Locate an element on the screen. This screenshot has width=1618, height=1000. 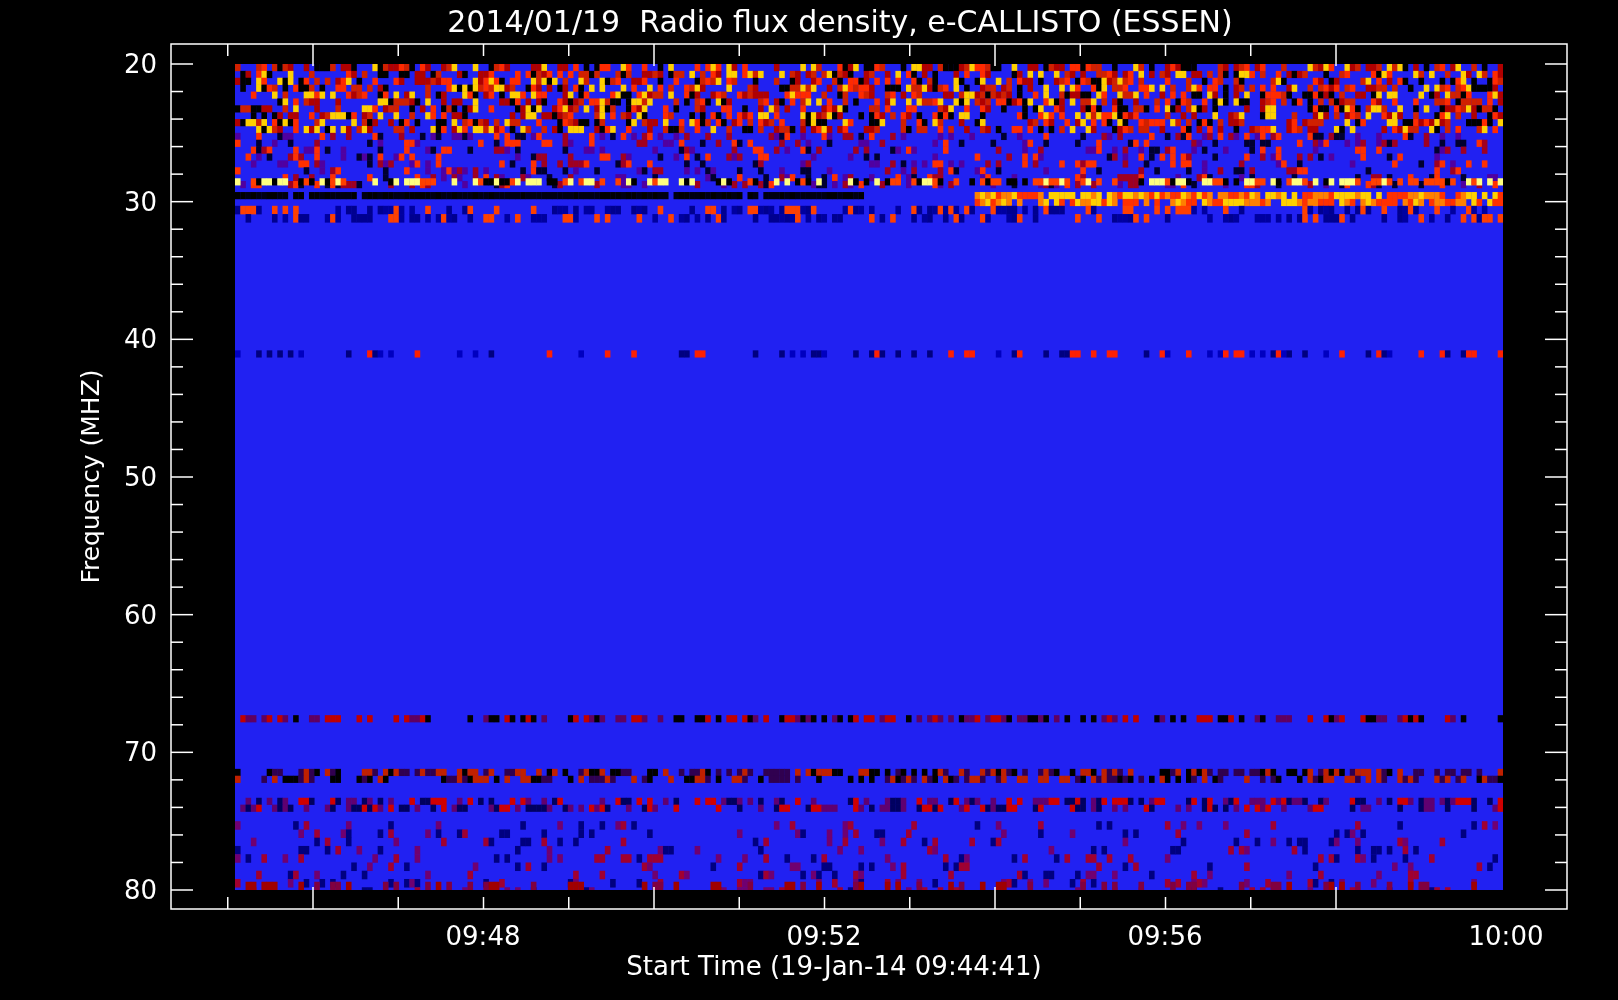
y-axis-label: Frequency (MHZ) is located at coordinates (90, 476).